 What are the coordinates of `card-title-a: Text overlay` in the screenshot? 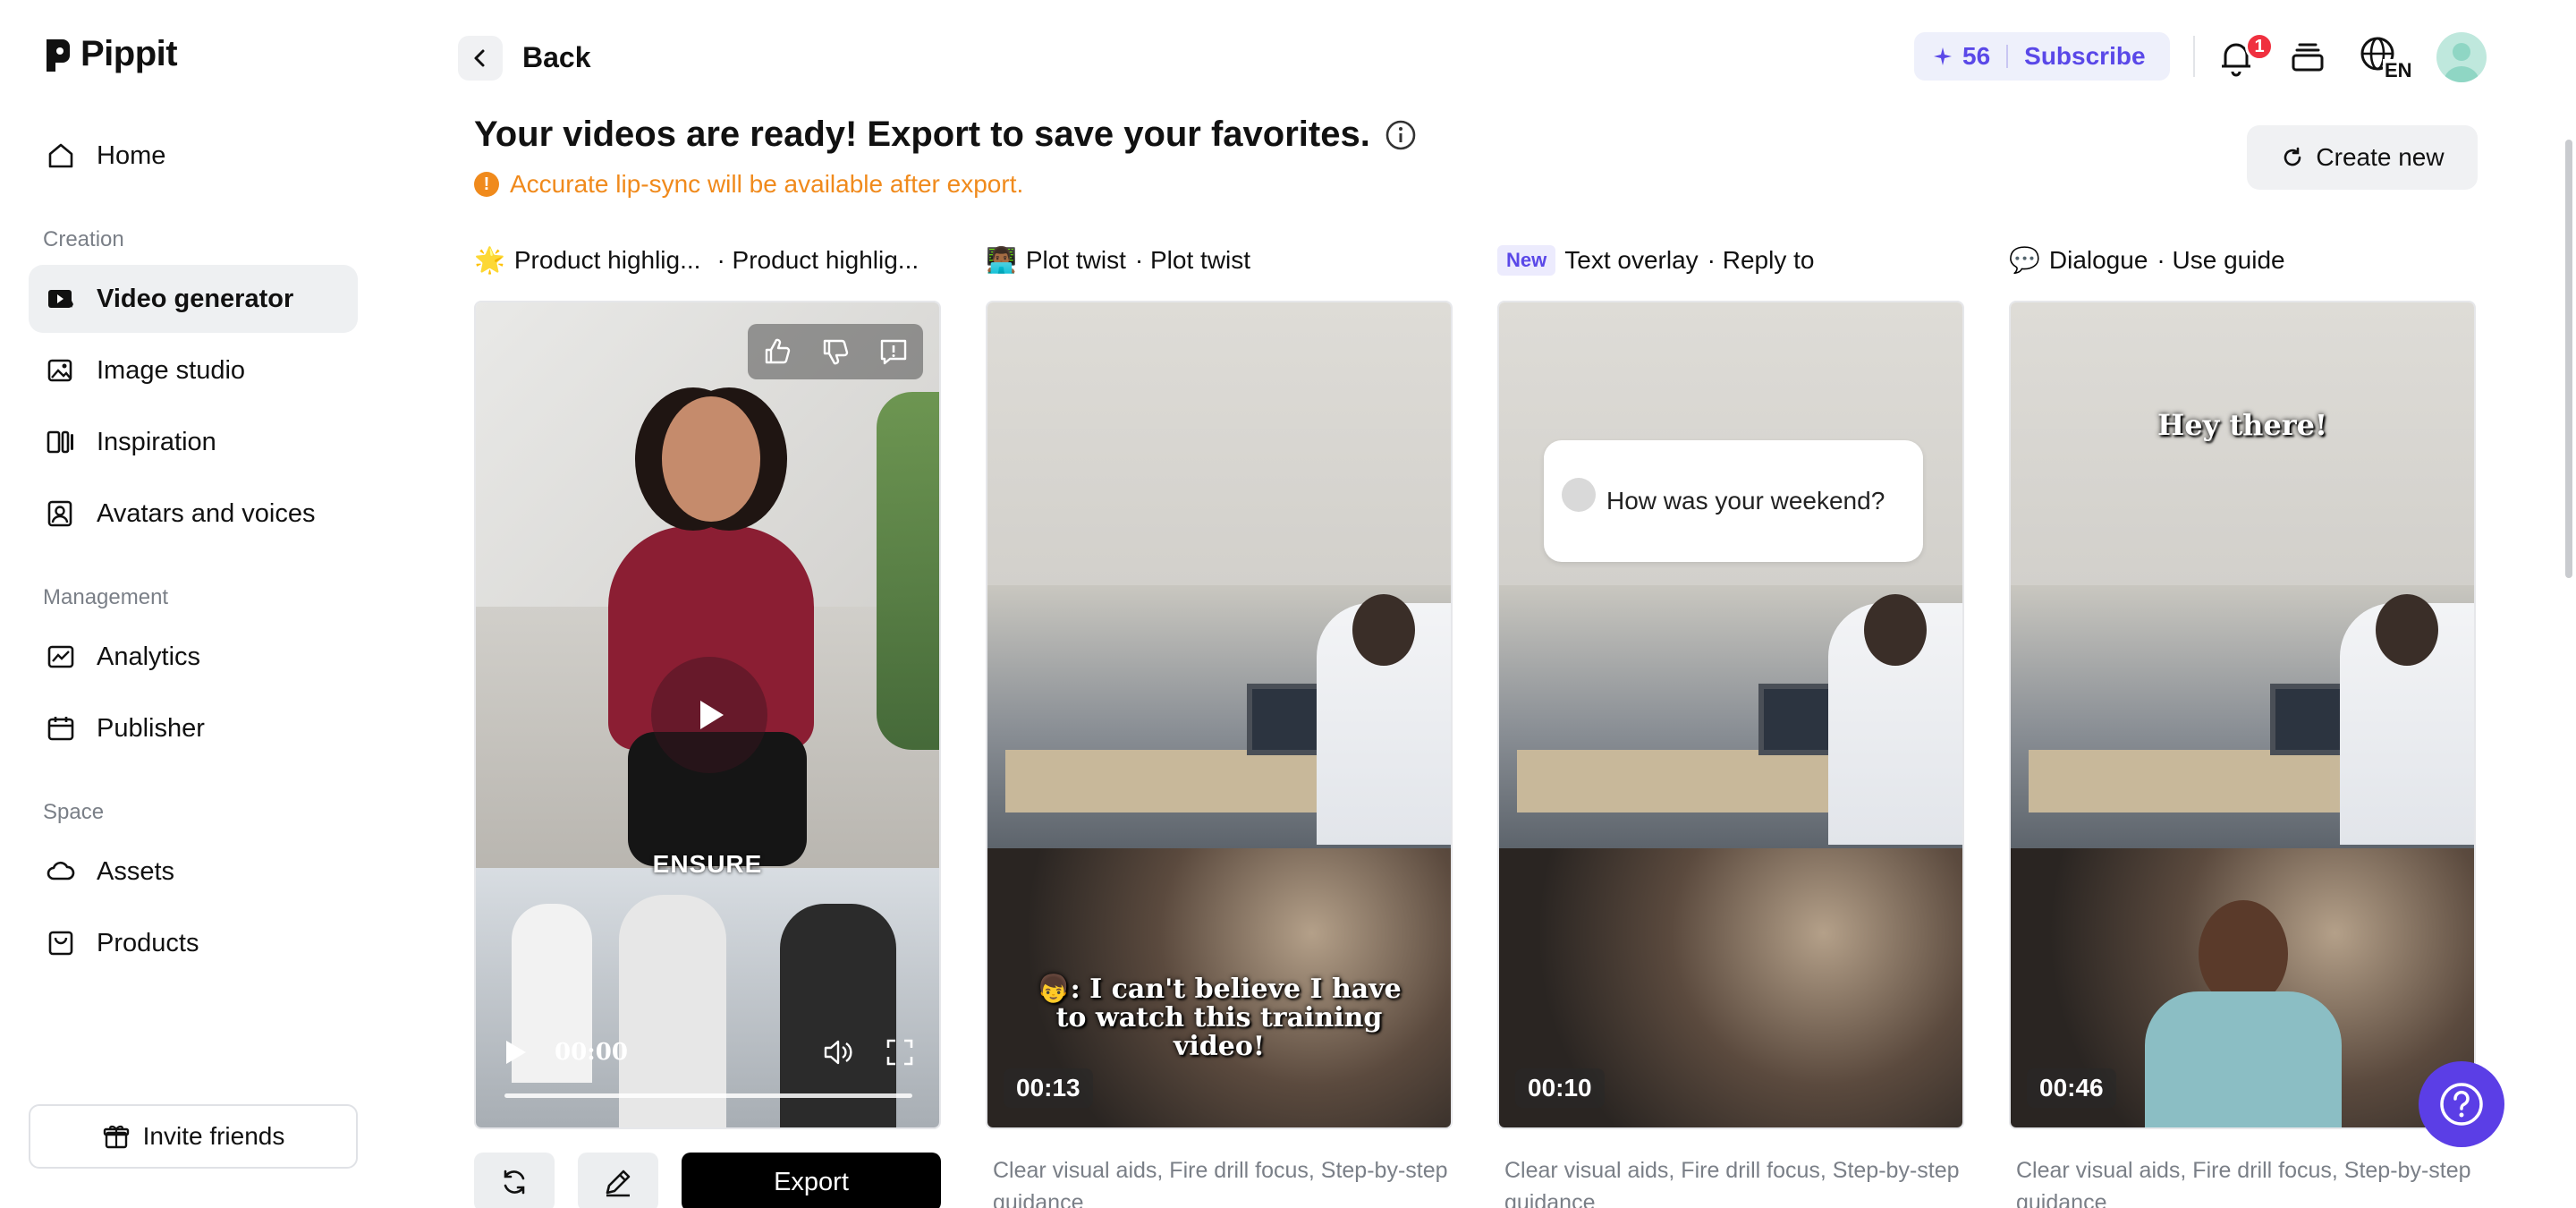 It's located at (1631, 260).